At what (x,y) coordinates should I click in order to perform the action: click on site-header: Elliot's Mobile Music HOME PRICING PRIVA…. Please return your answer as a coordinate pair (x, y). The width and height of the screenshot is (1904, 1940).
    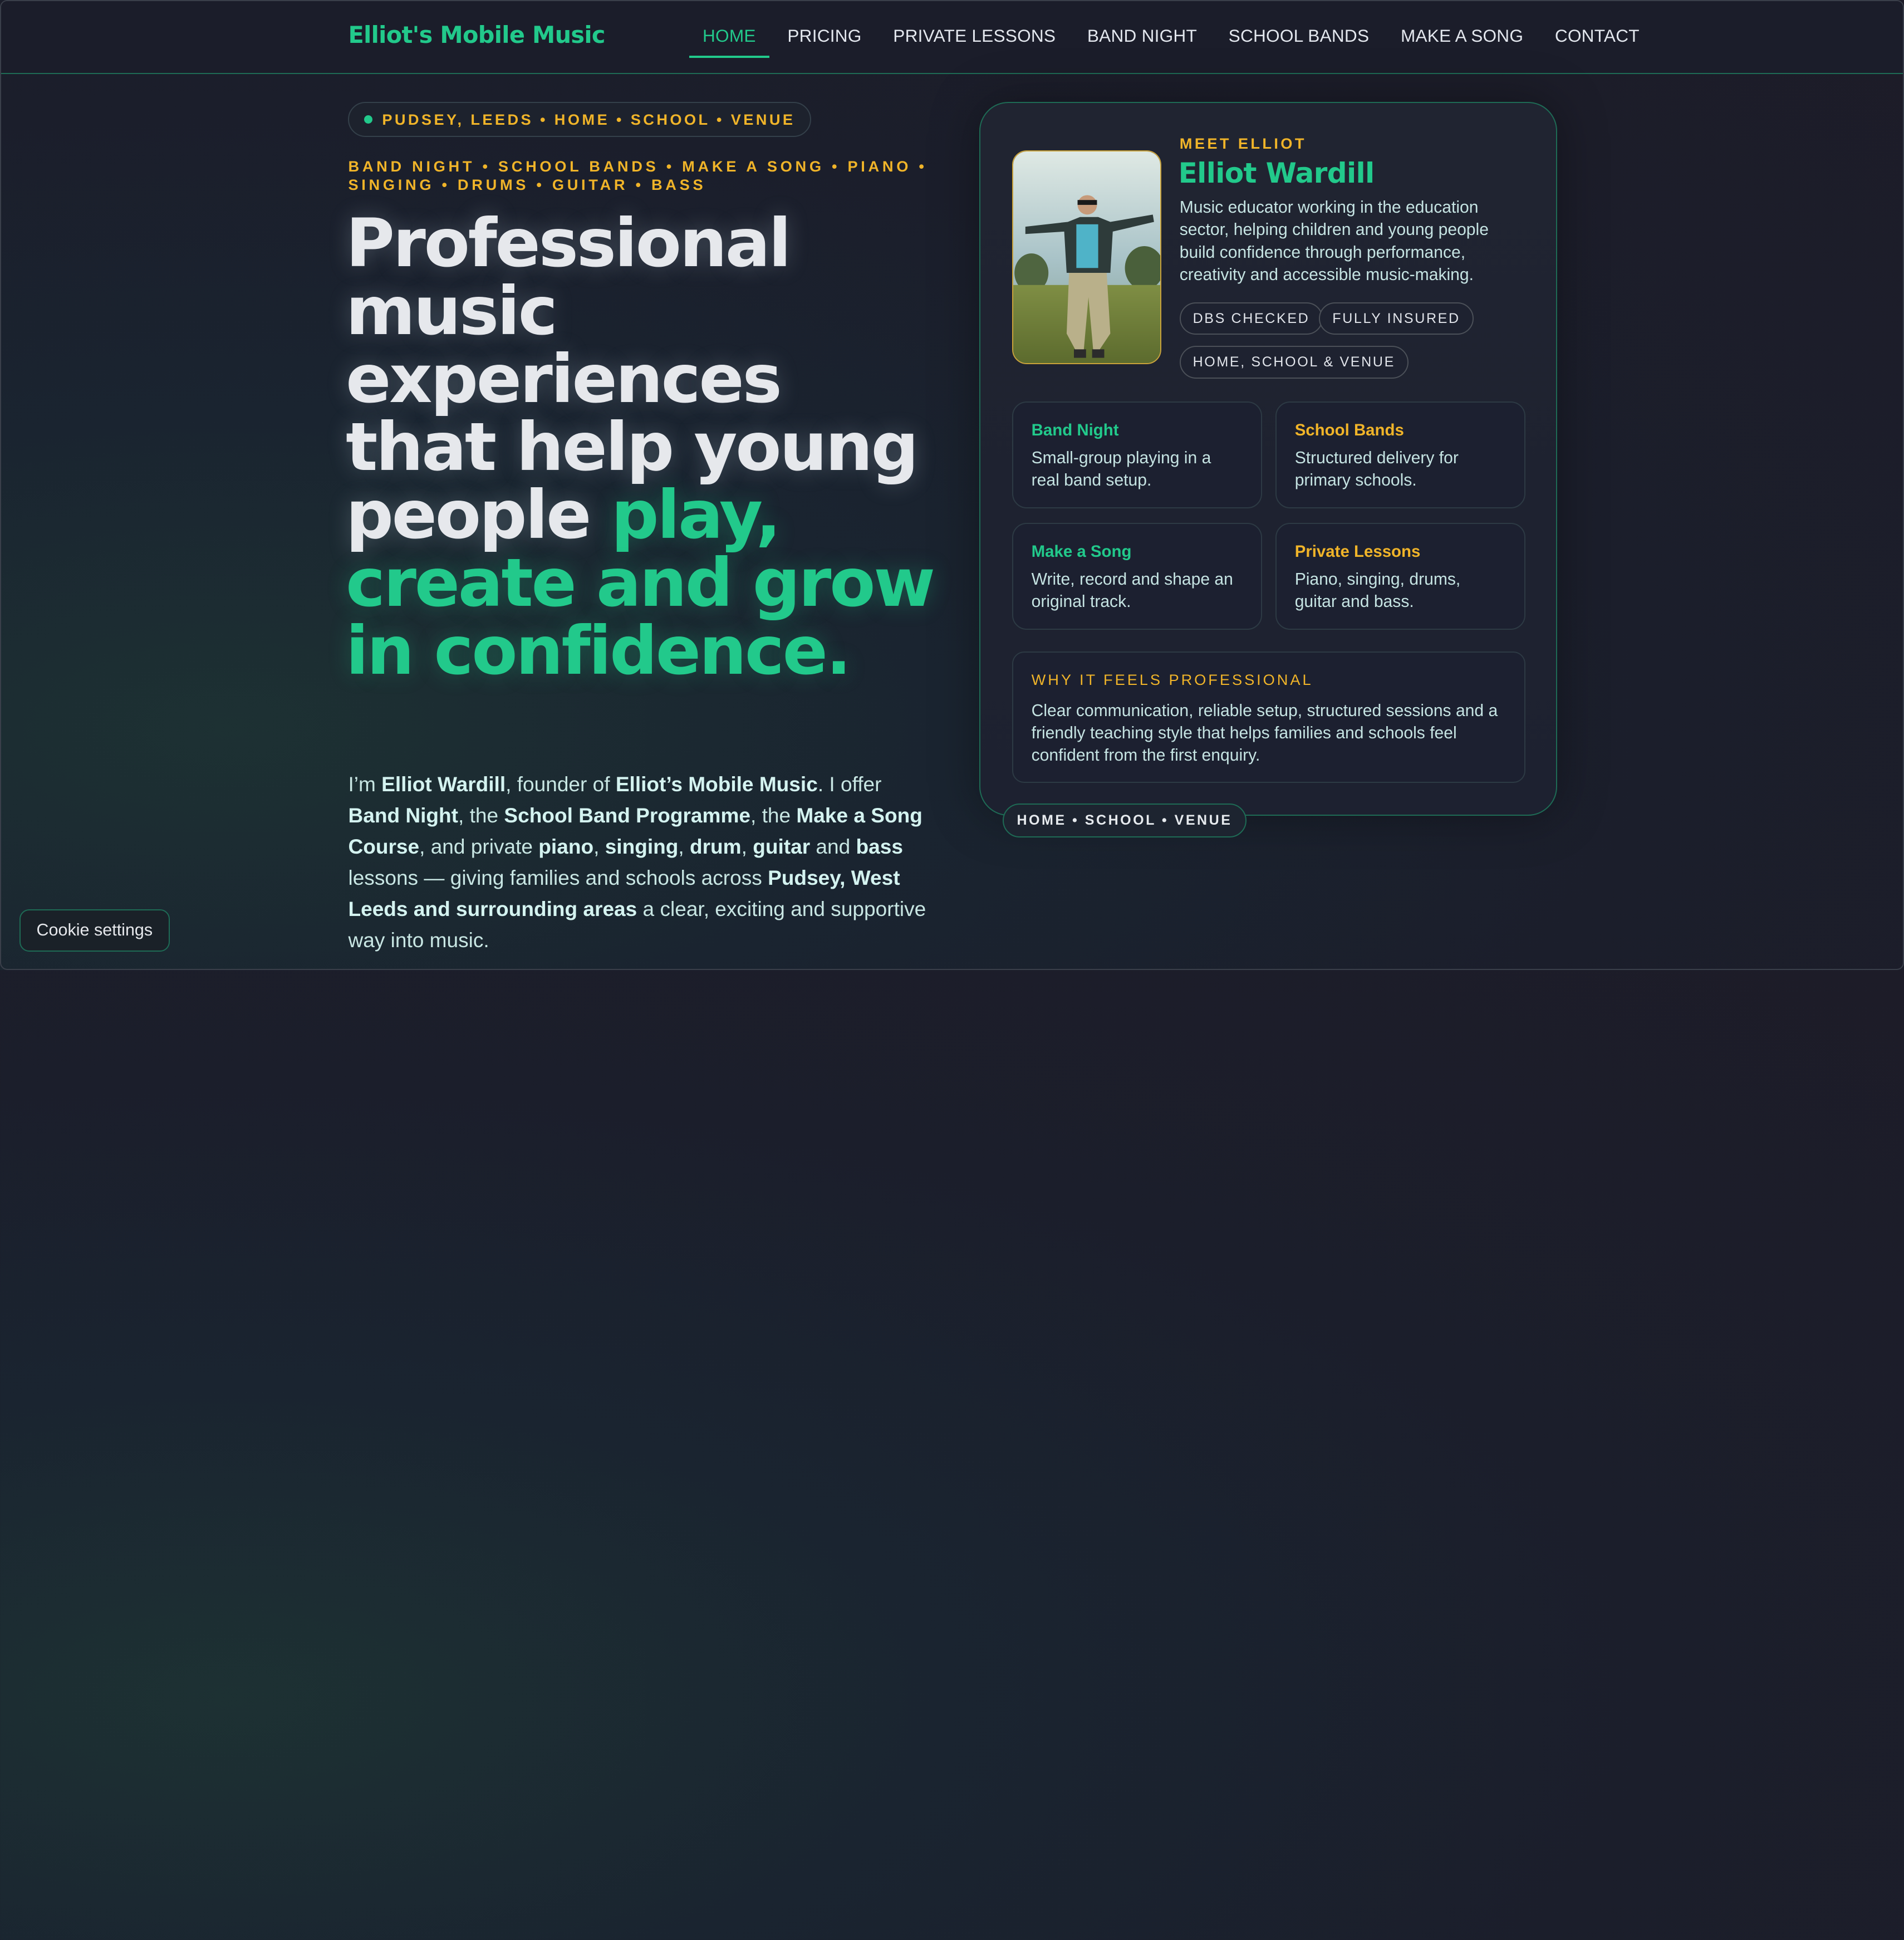
    Looking at the image, I should click on (952, 37).